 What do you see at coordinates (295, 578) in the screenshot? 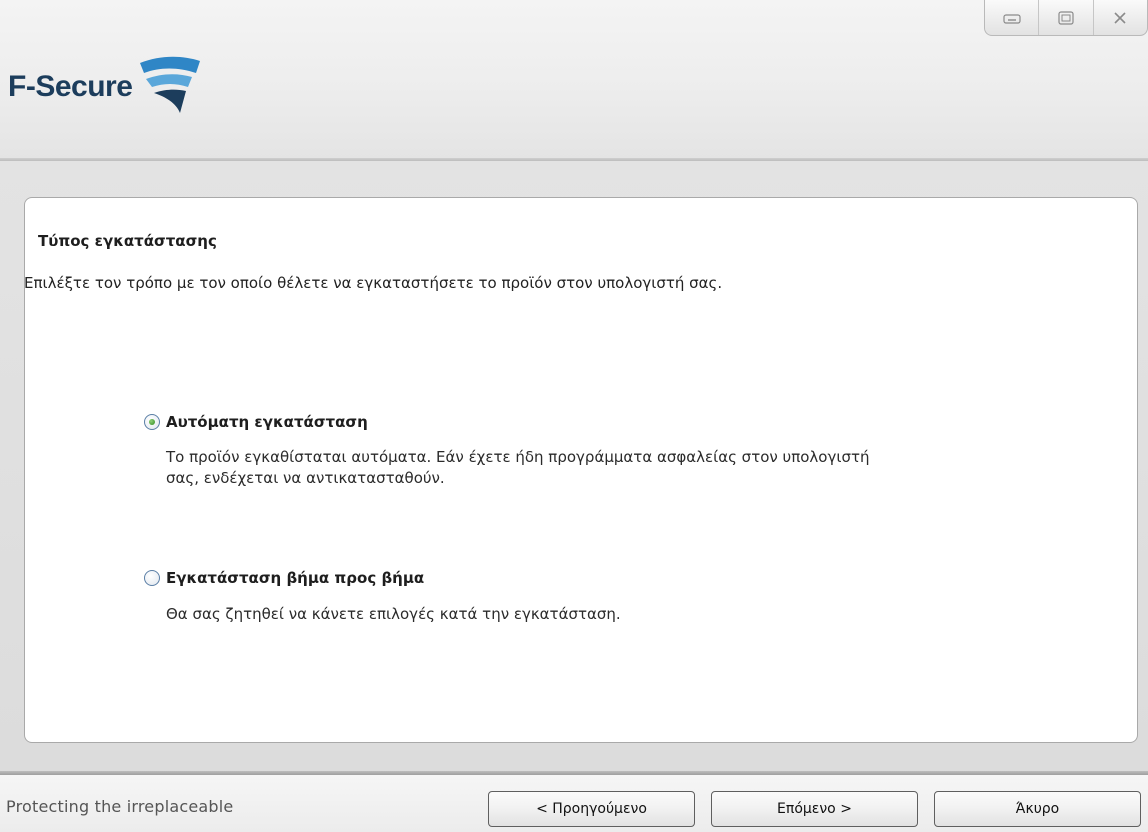
I see `option-step-by-step-label: Εγκατάσταση βήμα προς βήμα` at bounding box center [295, 578].